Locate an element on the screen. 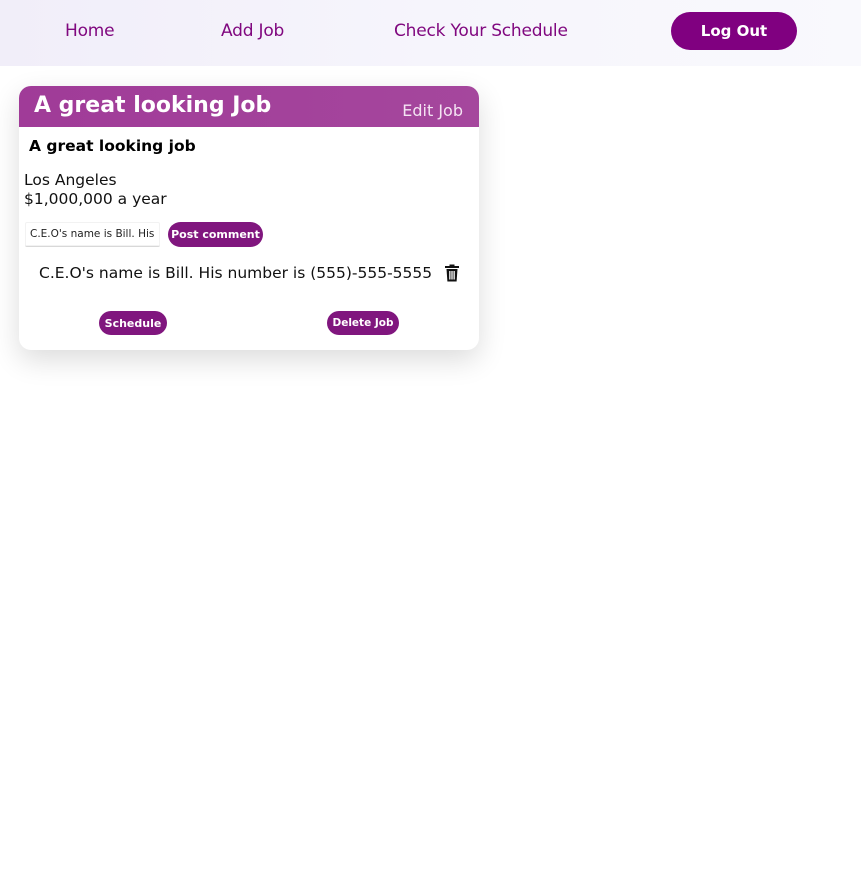 The width and height of the screenshot is (861, 874). edit-job-link: Edit Job is located at coordinates (432, 110).